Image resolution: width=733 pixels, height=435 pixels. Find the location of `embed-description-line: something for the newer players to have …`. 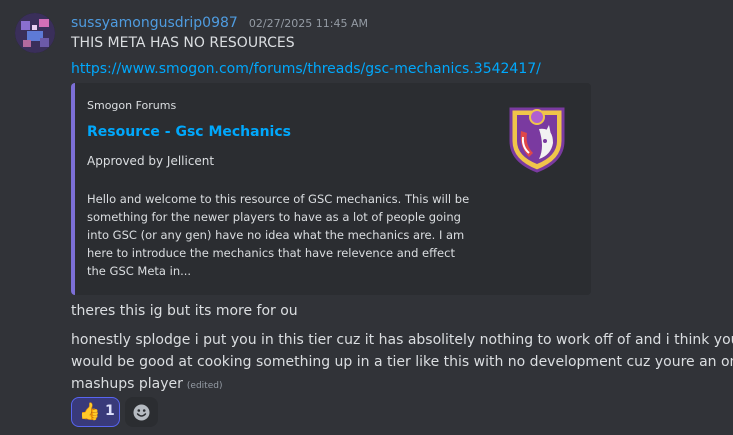

embed-description-line: something for the newer players to have … is located at coordinates (274, 217).